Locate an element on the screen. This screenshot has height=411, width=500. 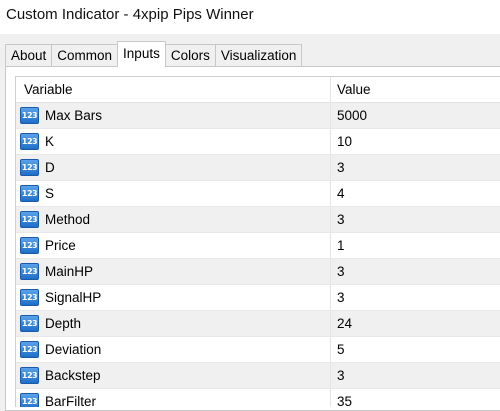
tab-visualization: Visualization is located at coordinates (258, 55).